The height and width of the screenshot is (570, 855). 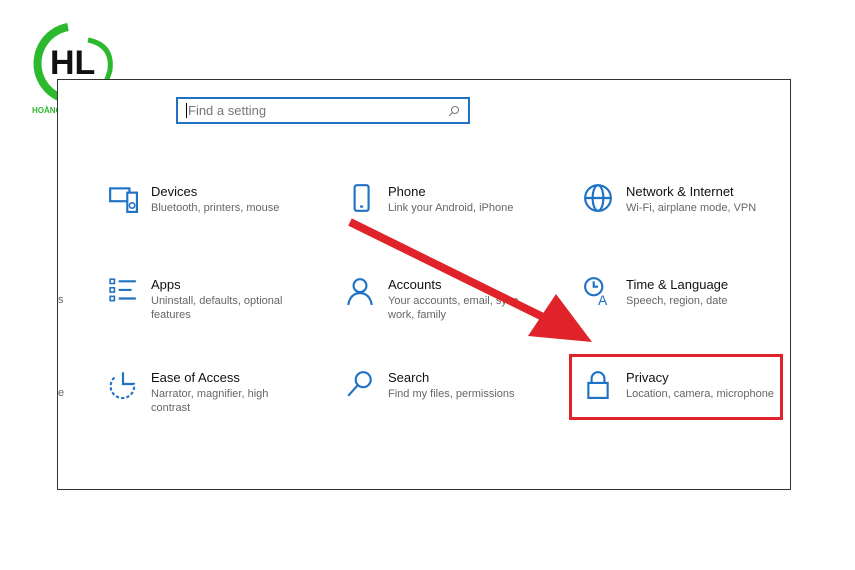 What do you see at coordinates (470, 280) in the screenshot?
I see `red-arrow-icon` at bounding box center [470, 280].